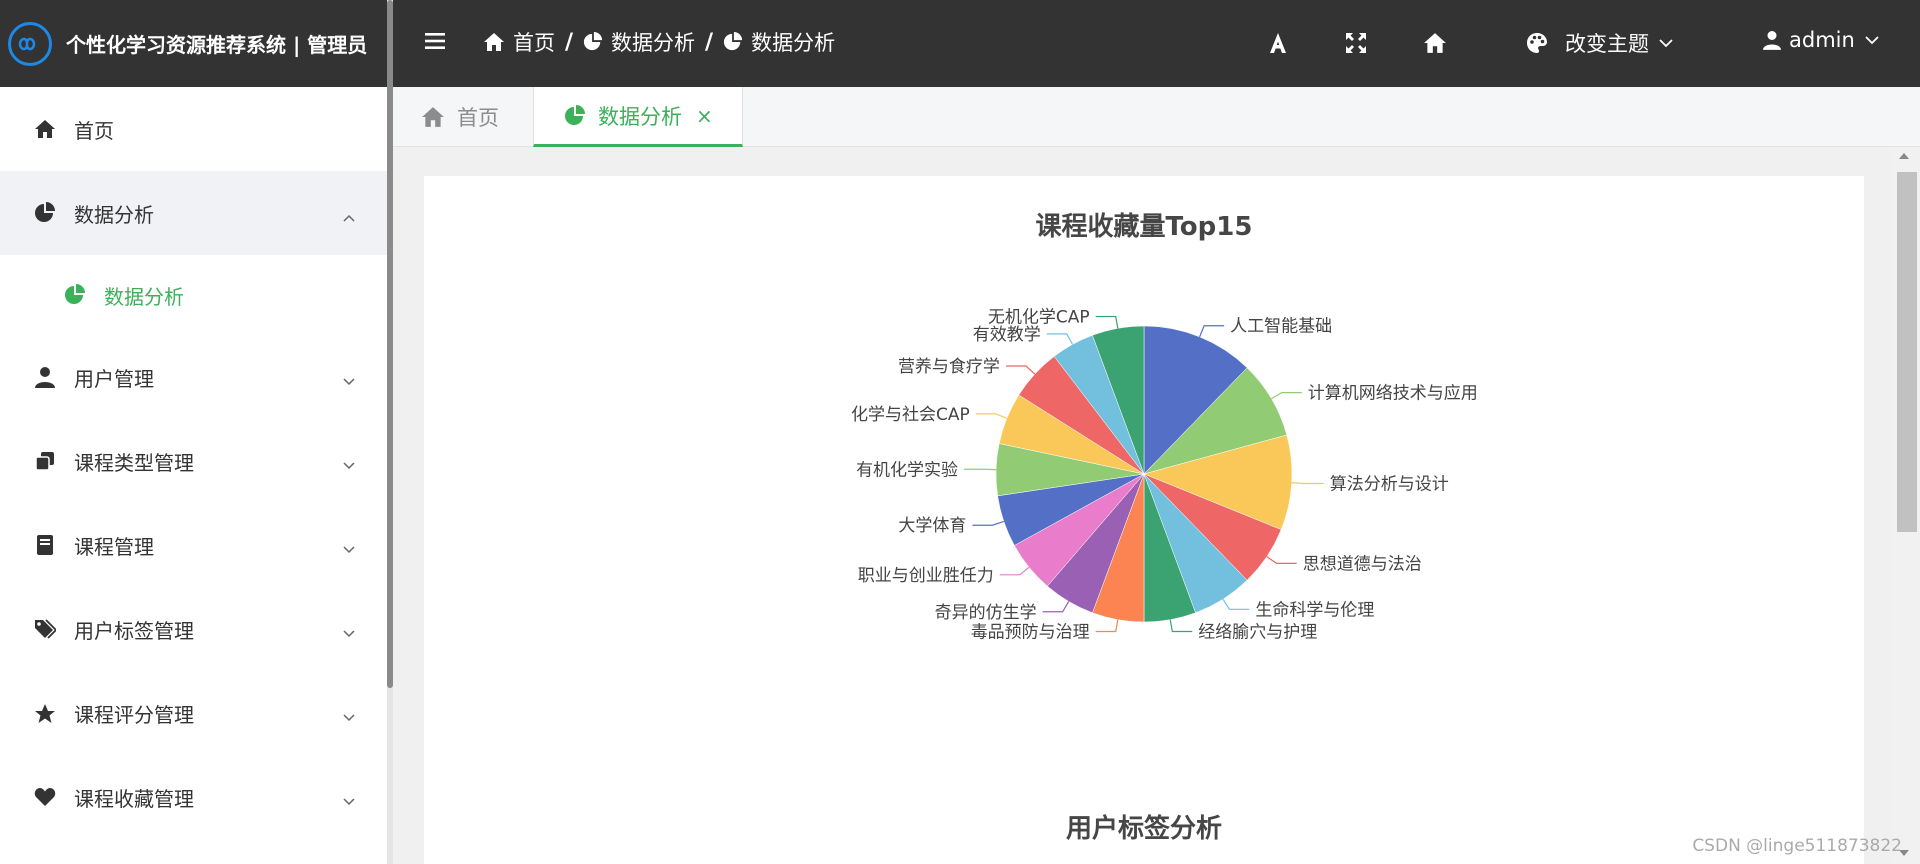  Describe the element at coordinates (1281, 327) in the screenshot. I see `pie-slice-label: 人工智能基础` at that location.